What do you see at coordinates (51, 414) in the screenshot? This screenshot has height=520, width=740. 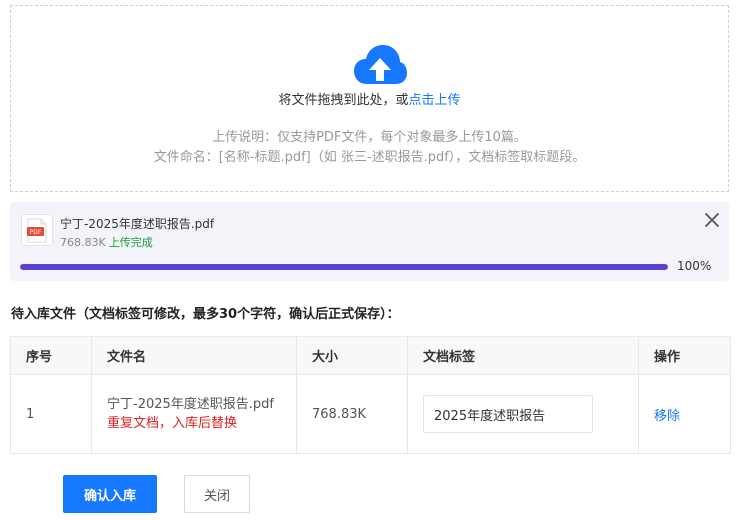 I see `row-index: 1` at bounding box center [51, 414].